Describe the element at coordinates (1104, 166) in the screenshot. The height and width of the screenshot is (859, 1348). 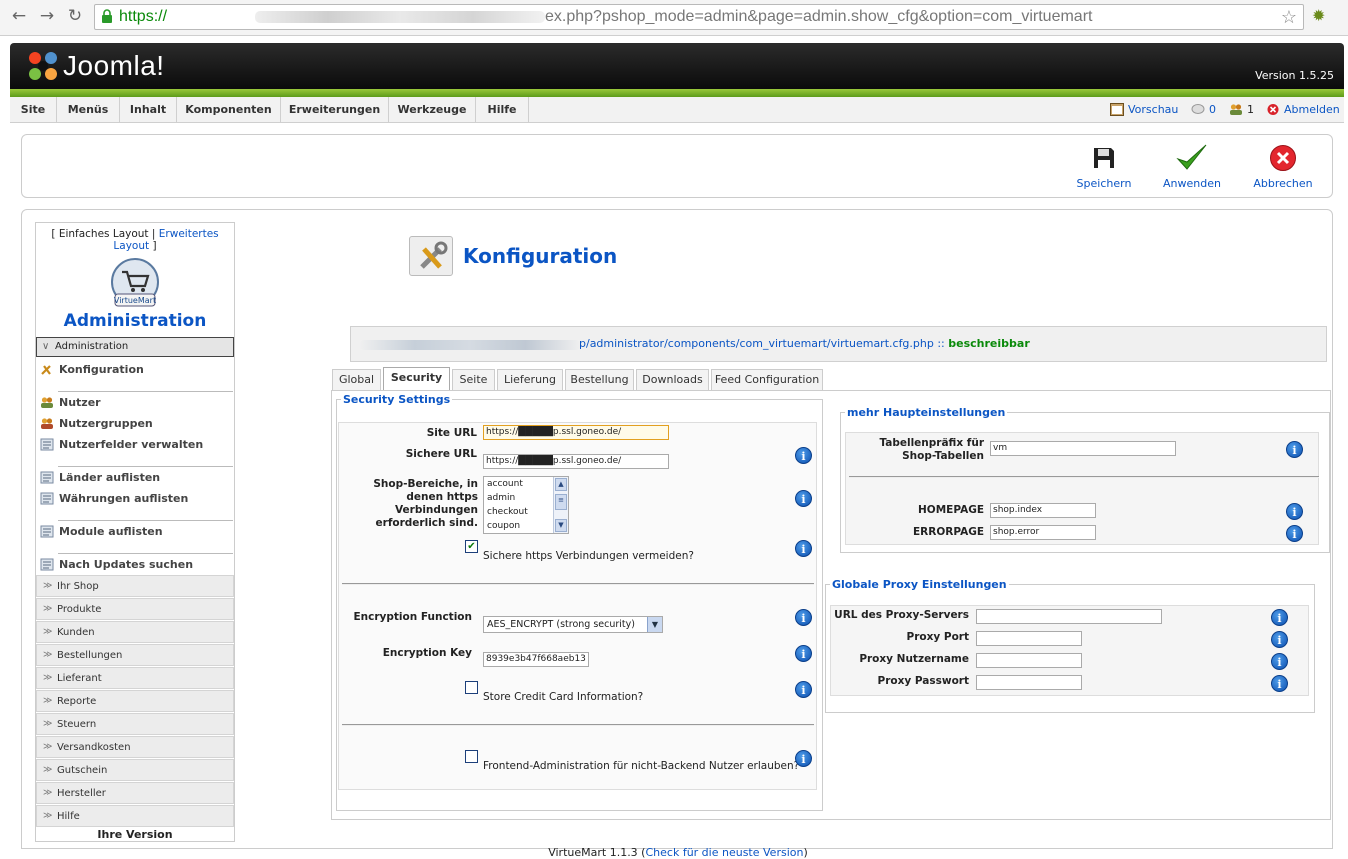
I see `save-button: Speichern` at that location.